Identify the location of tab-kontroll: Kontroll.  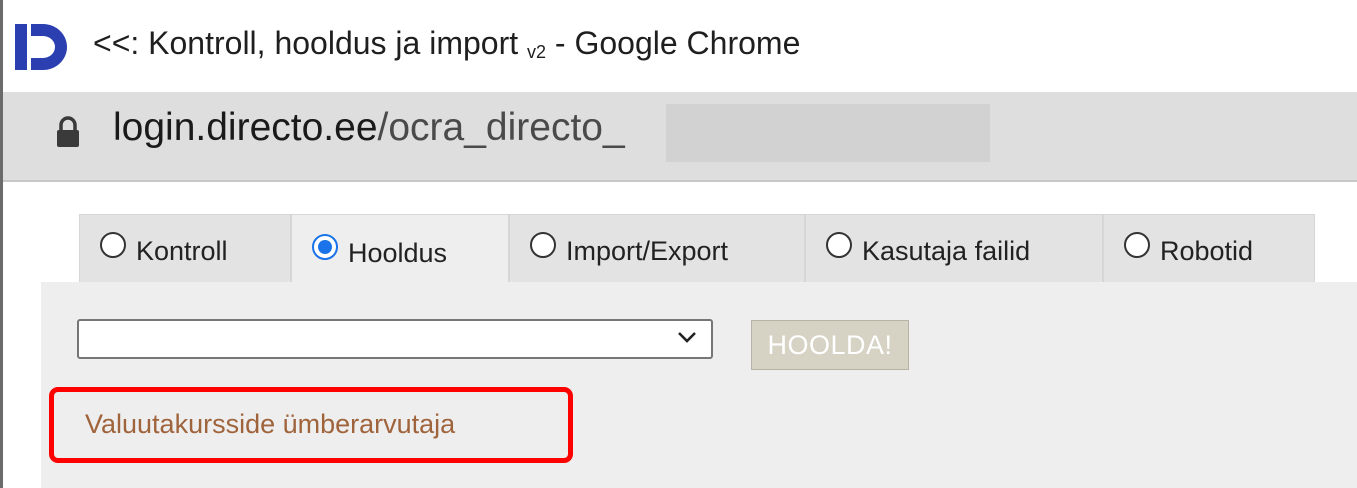
(185, 248).